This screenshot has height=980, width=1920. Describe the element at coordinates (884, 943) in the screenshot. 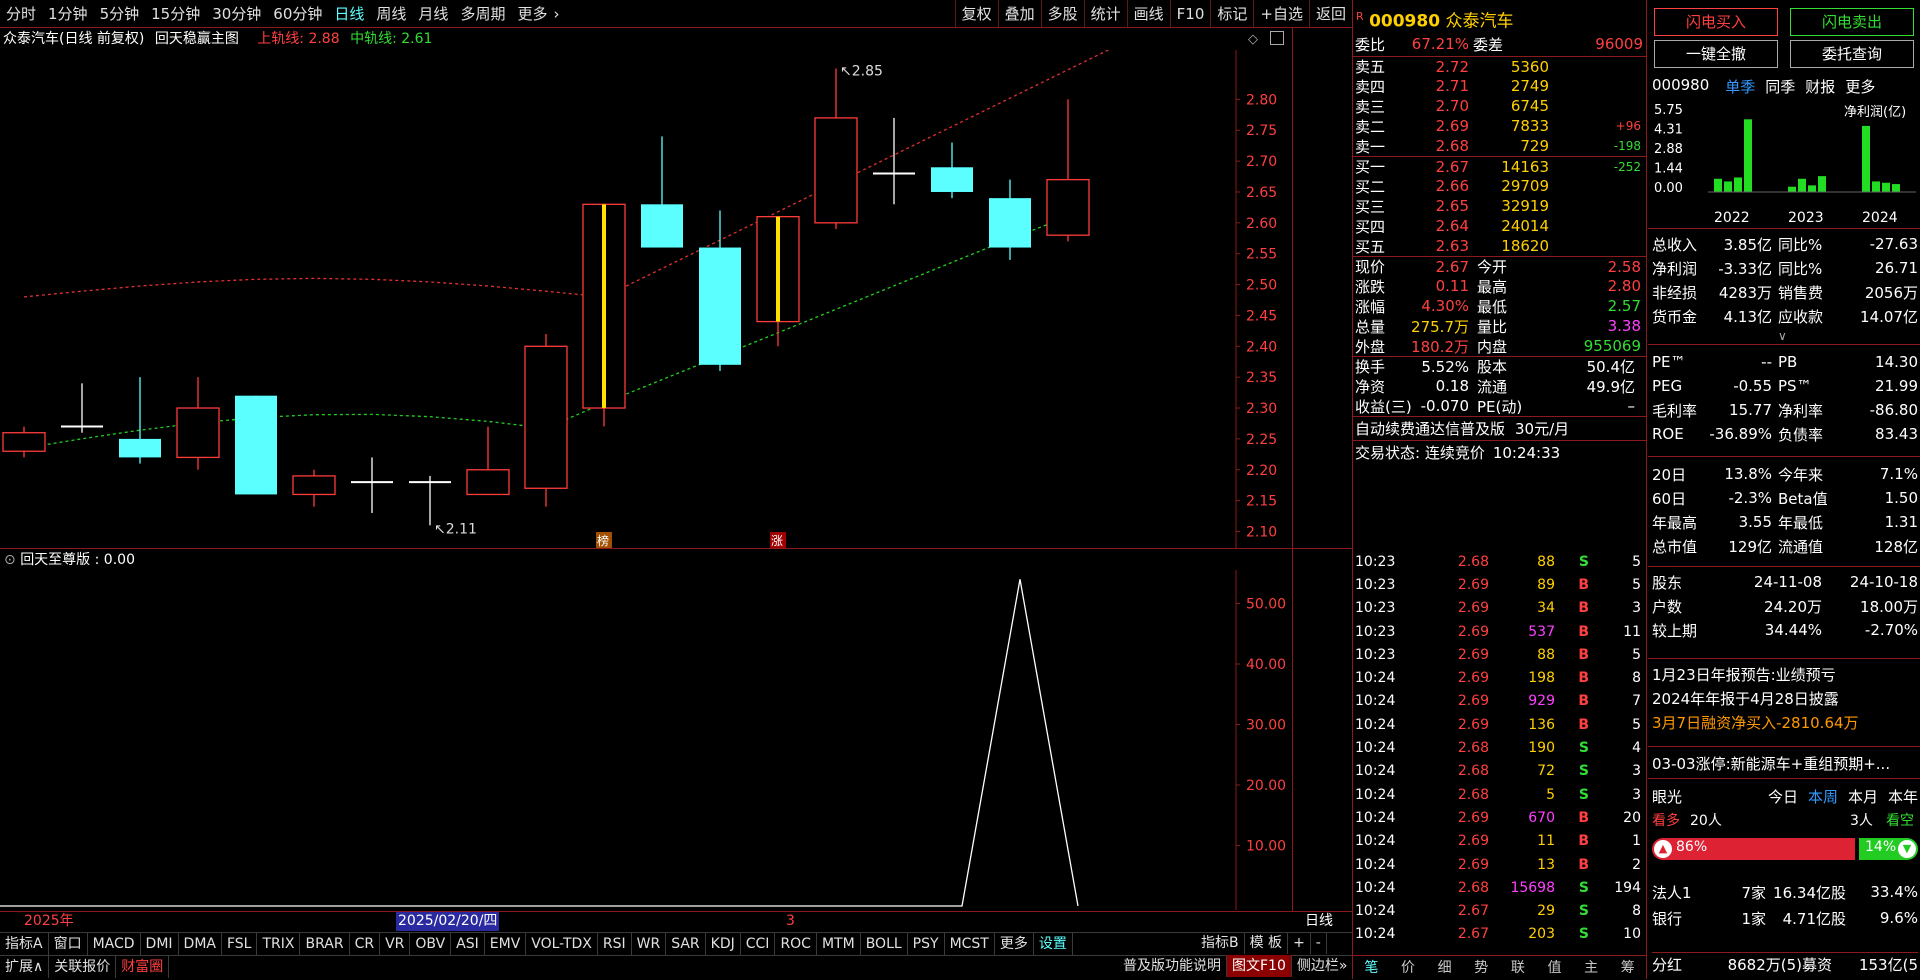

I see `indicator-tab-21: BOLL` at that location.